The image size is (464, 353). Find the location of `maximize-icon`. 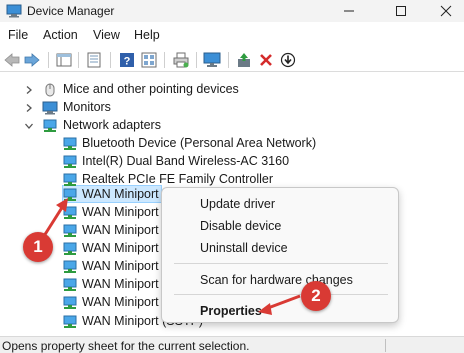

maximize-icon is located at coordinates (401, 11).